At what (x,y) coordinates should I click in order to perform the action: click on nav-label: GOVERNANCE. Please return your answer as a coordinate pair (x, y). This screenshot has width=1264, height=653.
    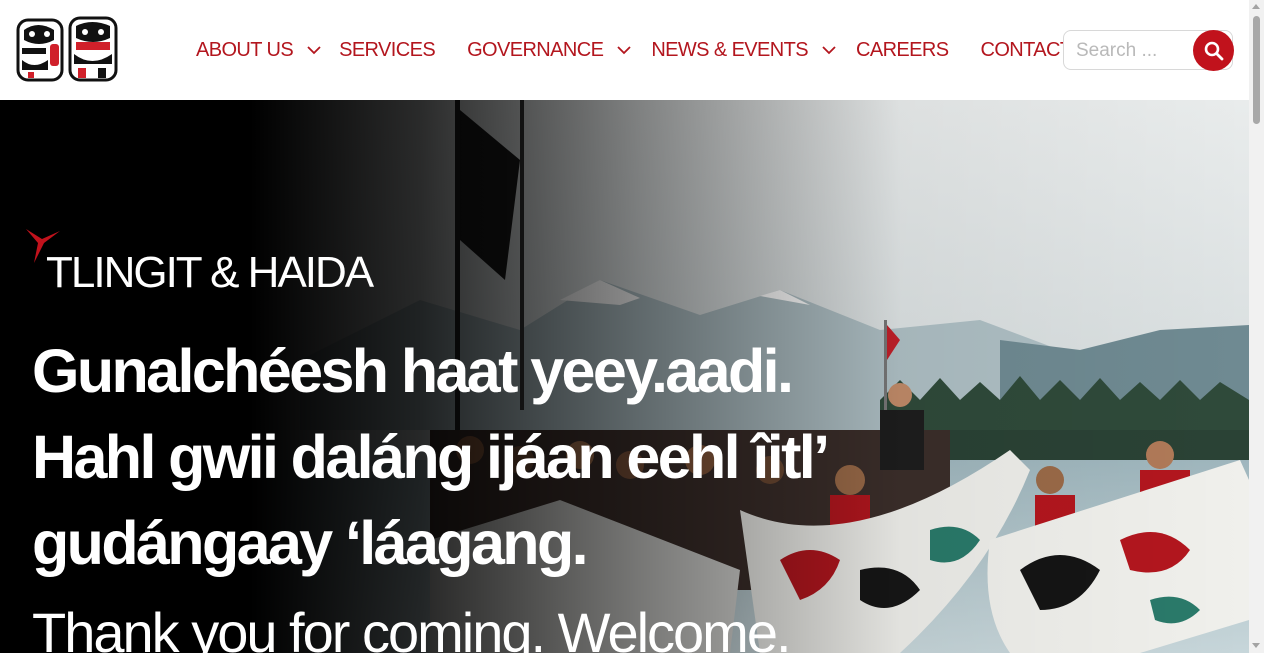
    Looking at the image, I should click on (535, 49).